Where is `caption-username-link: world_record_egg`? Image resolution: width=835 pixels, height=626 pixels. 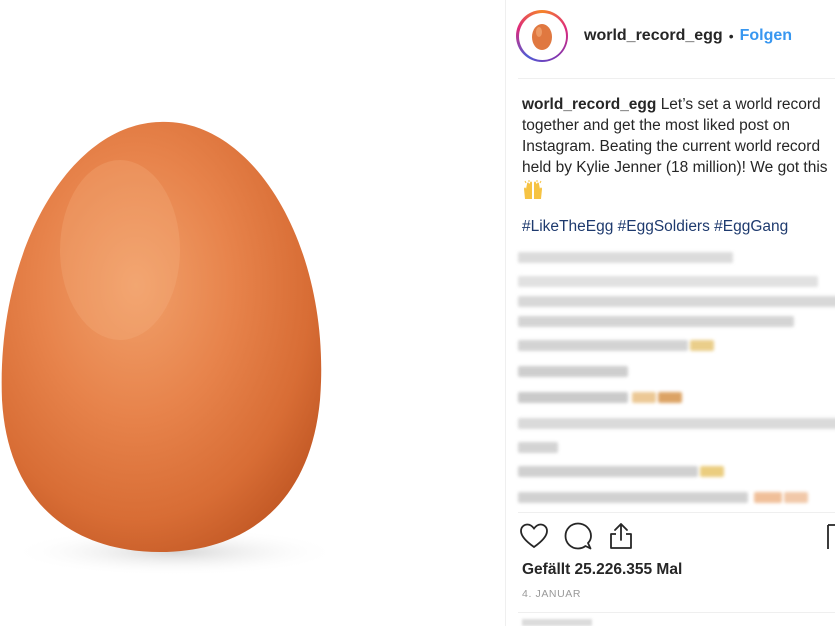
caption-username-link: world_record_egg is located at coordinates (589, 104).